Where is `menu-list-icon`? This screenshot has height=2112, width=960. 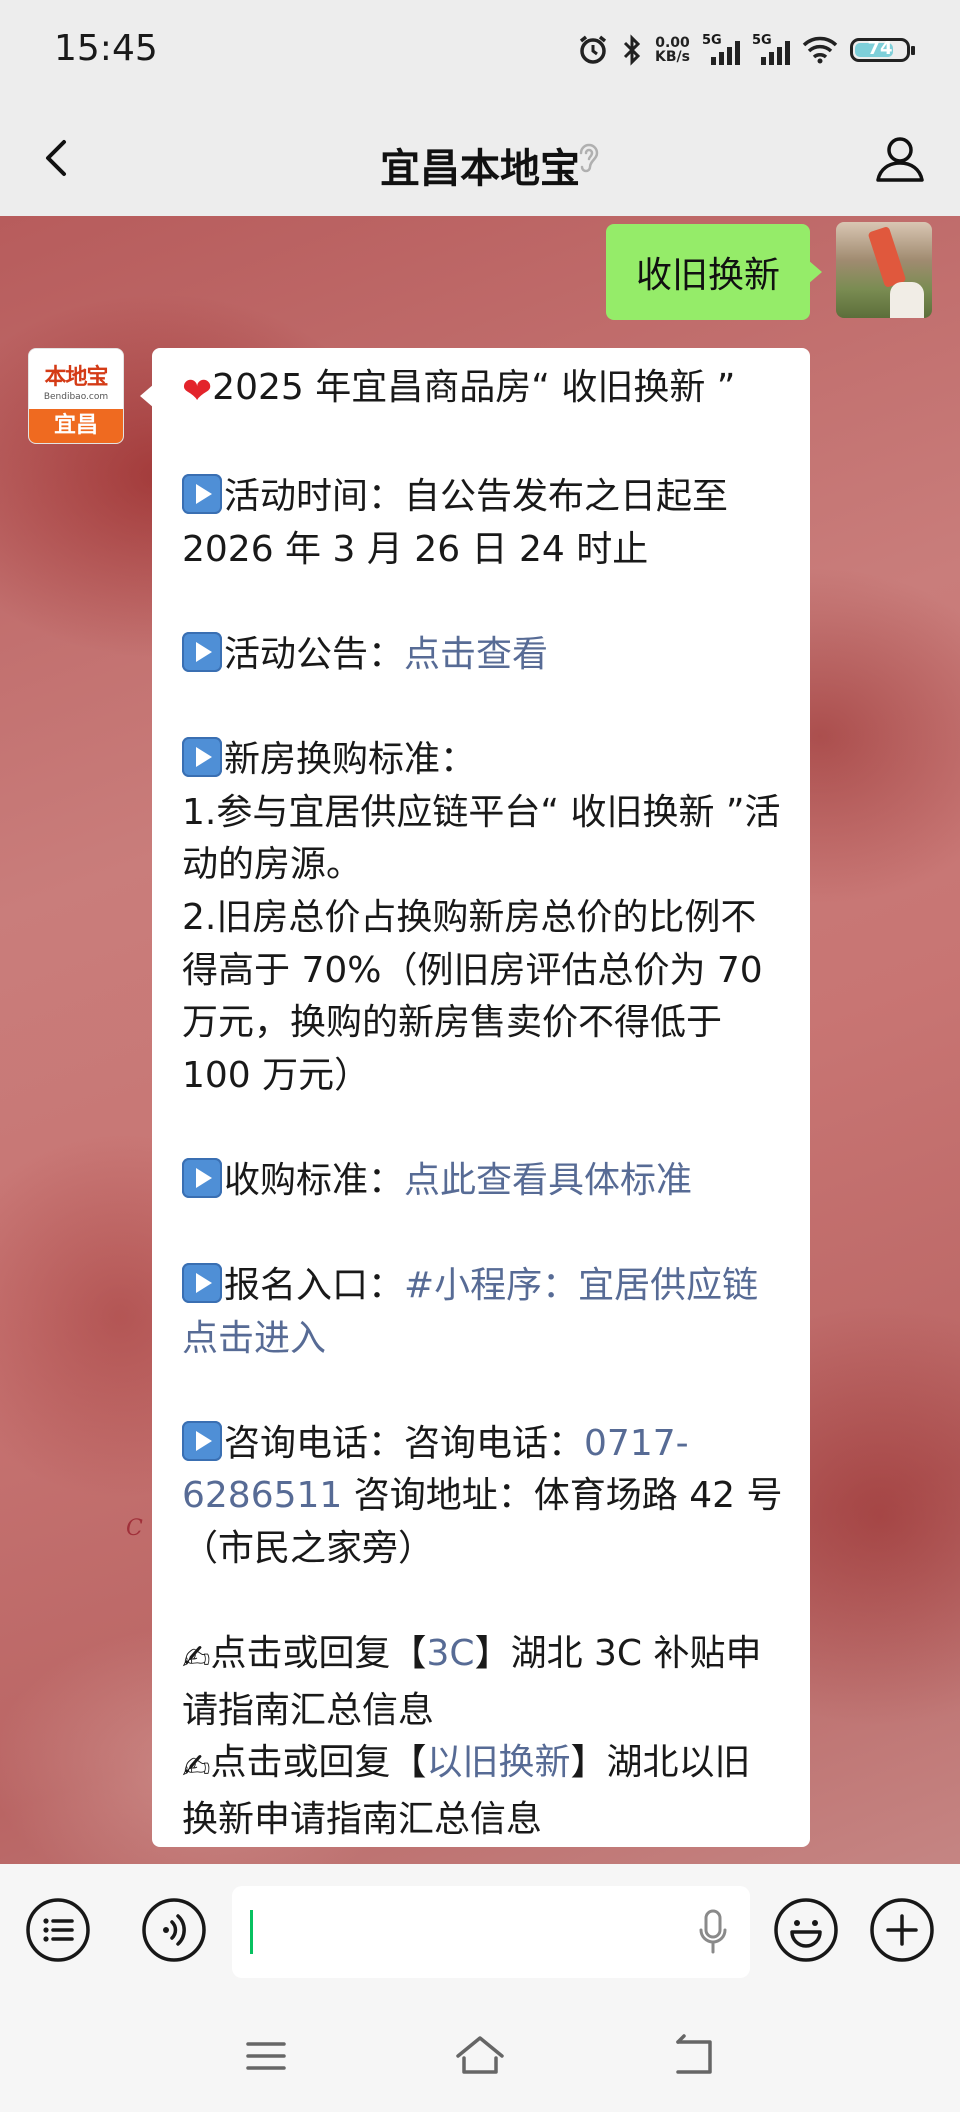
menu-list-icon is located at coordinates (58, 1930).